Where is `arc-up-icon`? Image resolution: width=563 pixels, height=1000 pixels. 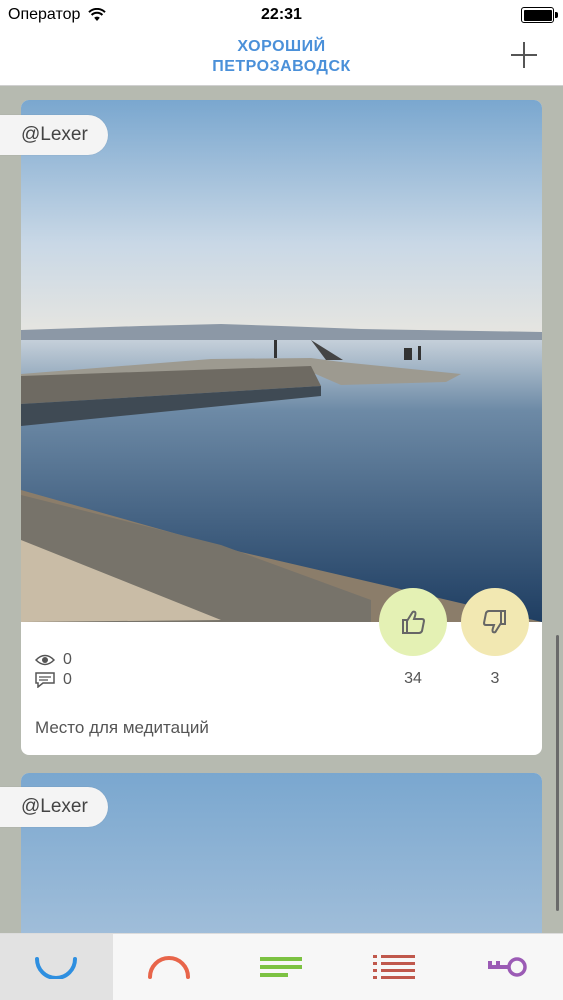
arc-up-icon is located at coordinates (168, 967).